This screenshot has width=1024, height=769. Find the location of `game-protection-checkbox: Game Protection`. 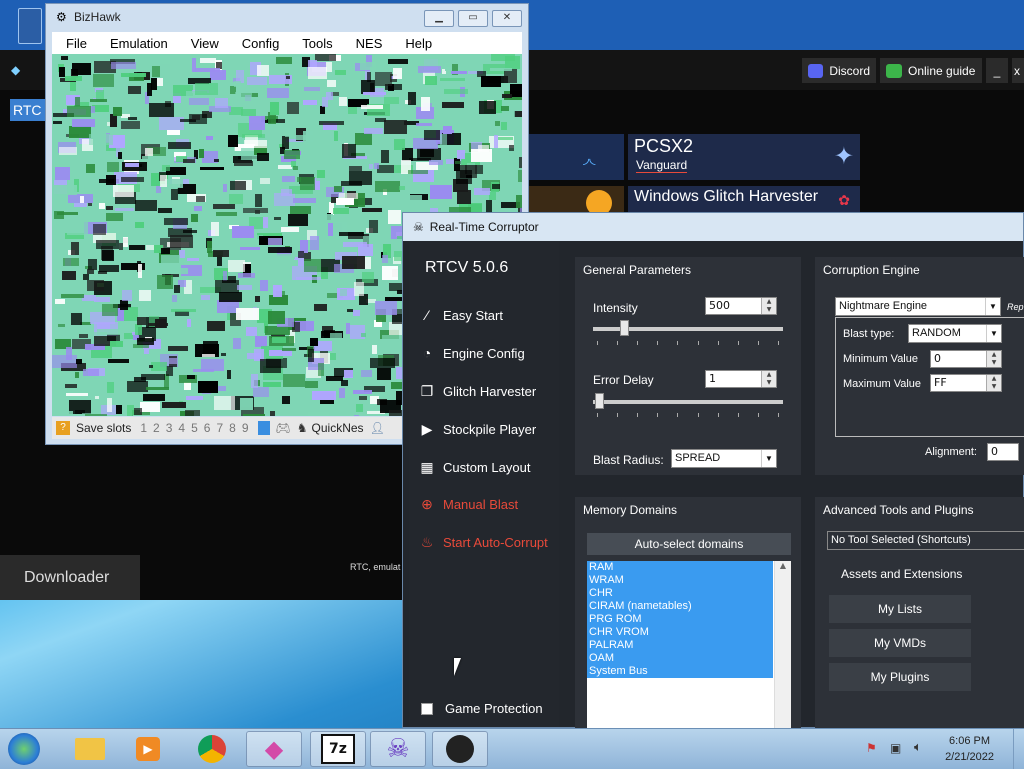

game-protection-checkbox: Game Protection is located at coordinates (481, 708).